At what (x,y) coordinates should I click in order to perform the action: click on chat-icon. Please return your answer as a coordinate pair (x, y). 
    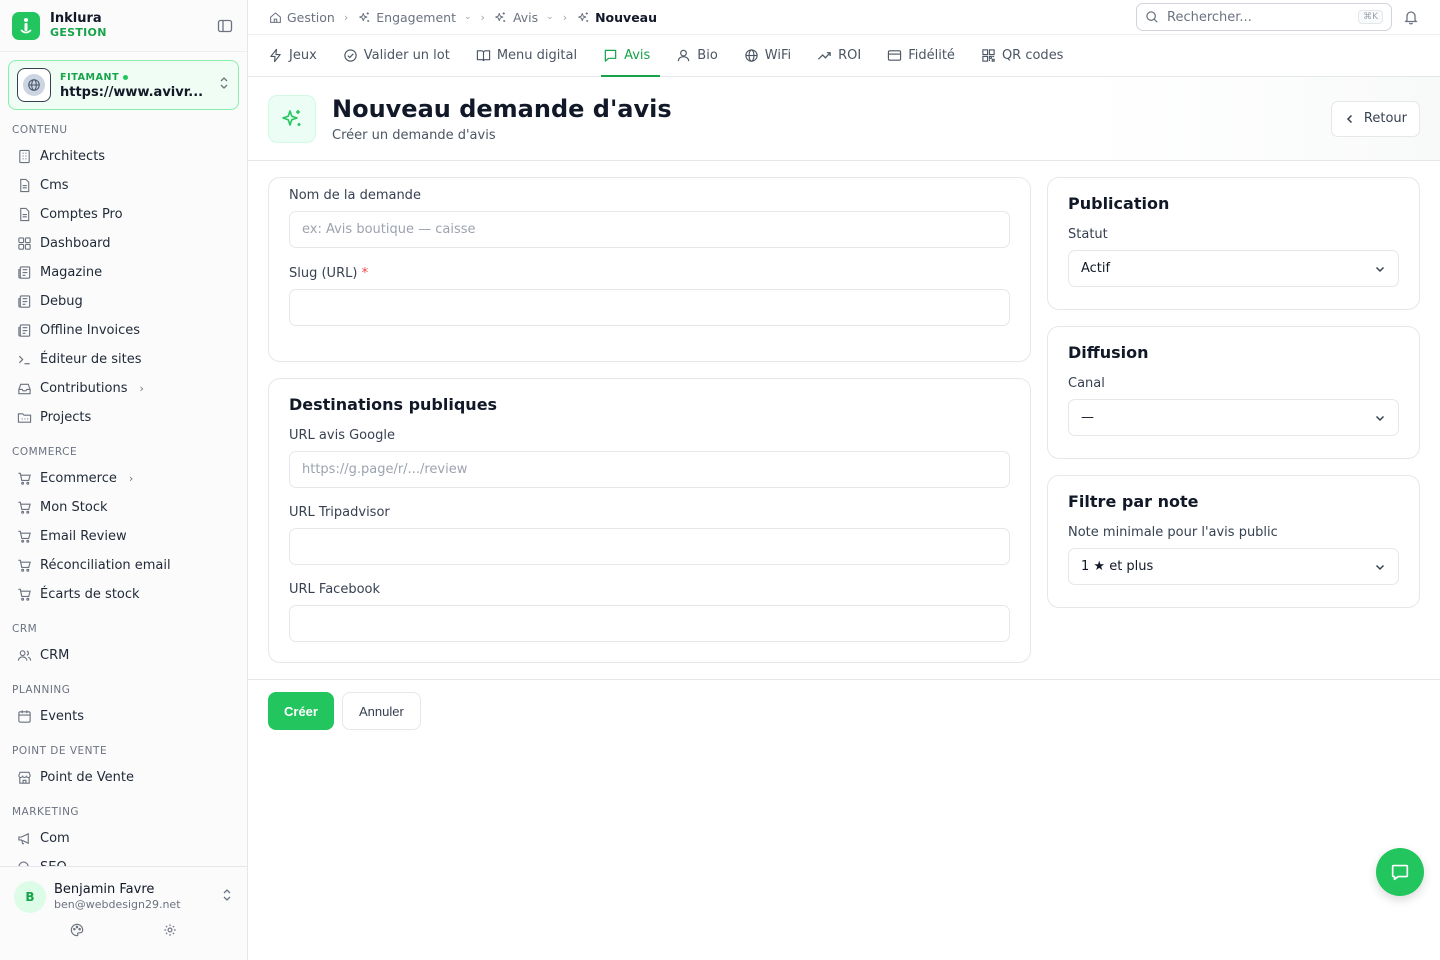
    Looking at the image, I should click on (1400, 872).